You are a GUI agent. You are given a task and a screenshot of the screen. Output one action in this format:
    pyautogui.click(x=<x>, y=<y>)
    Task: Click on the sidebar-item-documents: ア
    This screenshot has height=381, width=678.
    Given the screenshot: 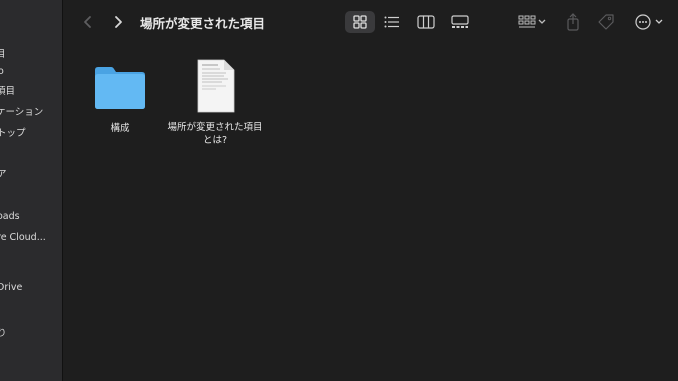 What is the action you would take?
    pyautogui.click(x=31, y=175)
    